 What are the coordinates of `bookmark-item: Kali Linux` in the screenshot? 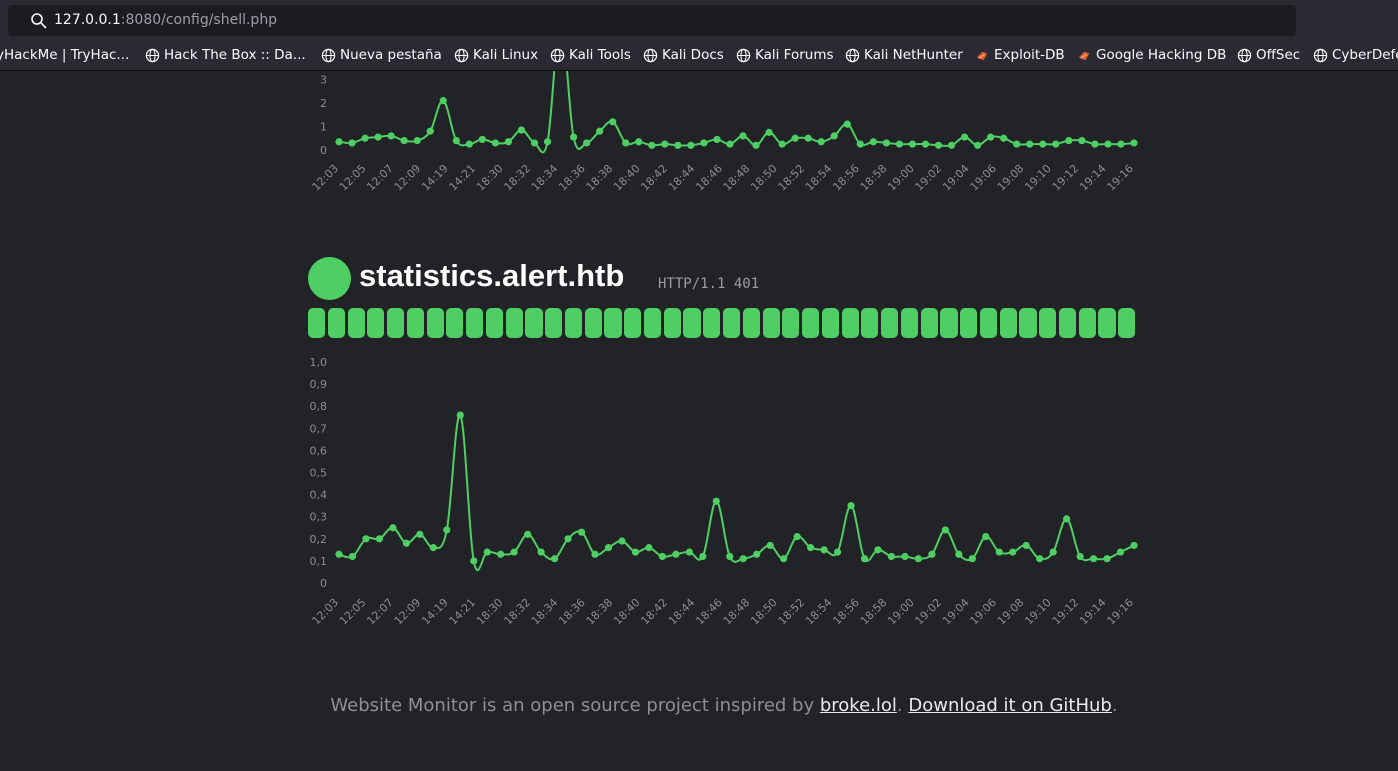 It's located at (496, 55).